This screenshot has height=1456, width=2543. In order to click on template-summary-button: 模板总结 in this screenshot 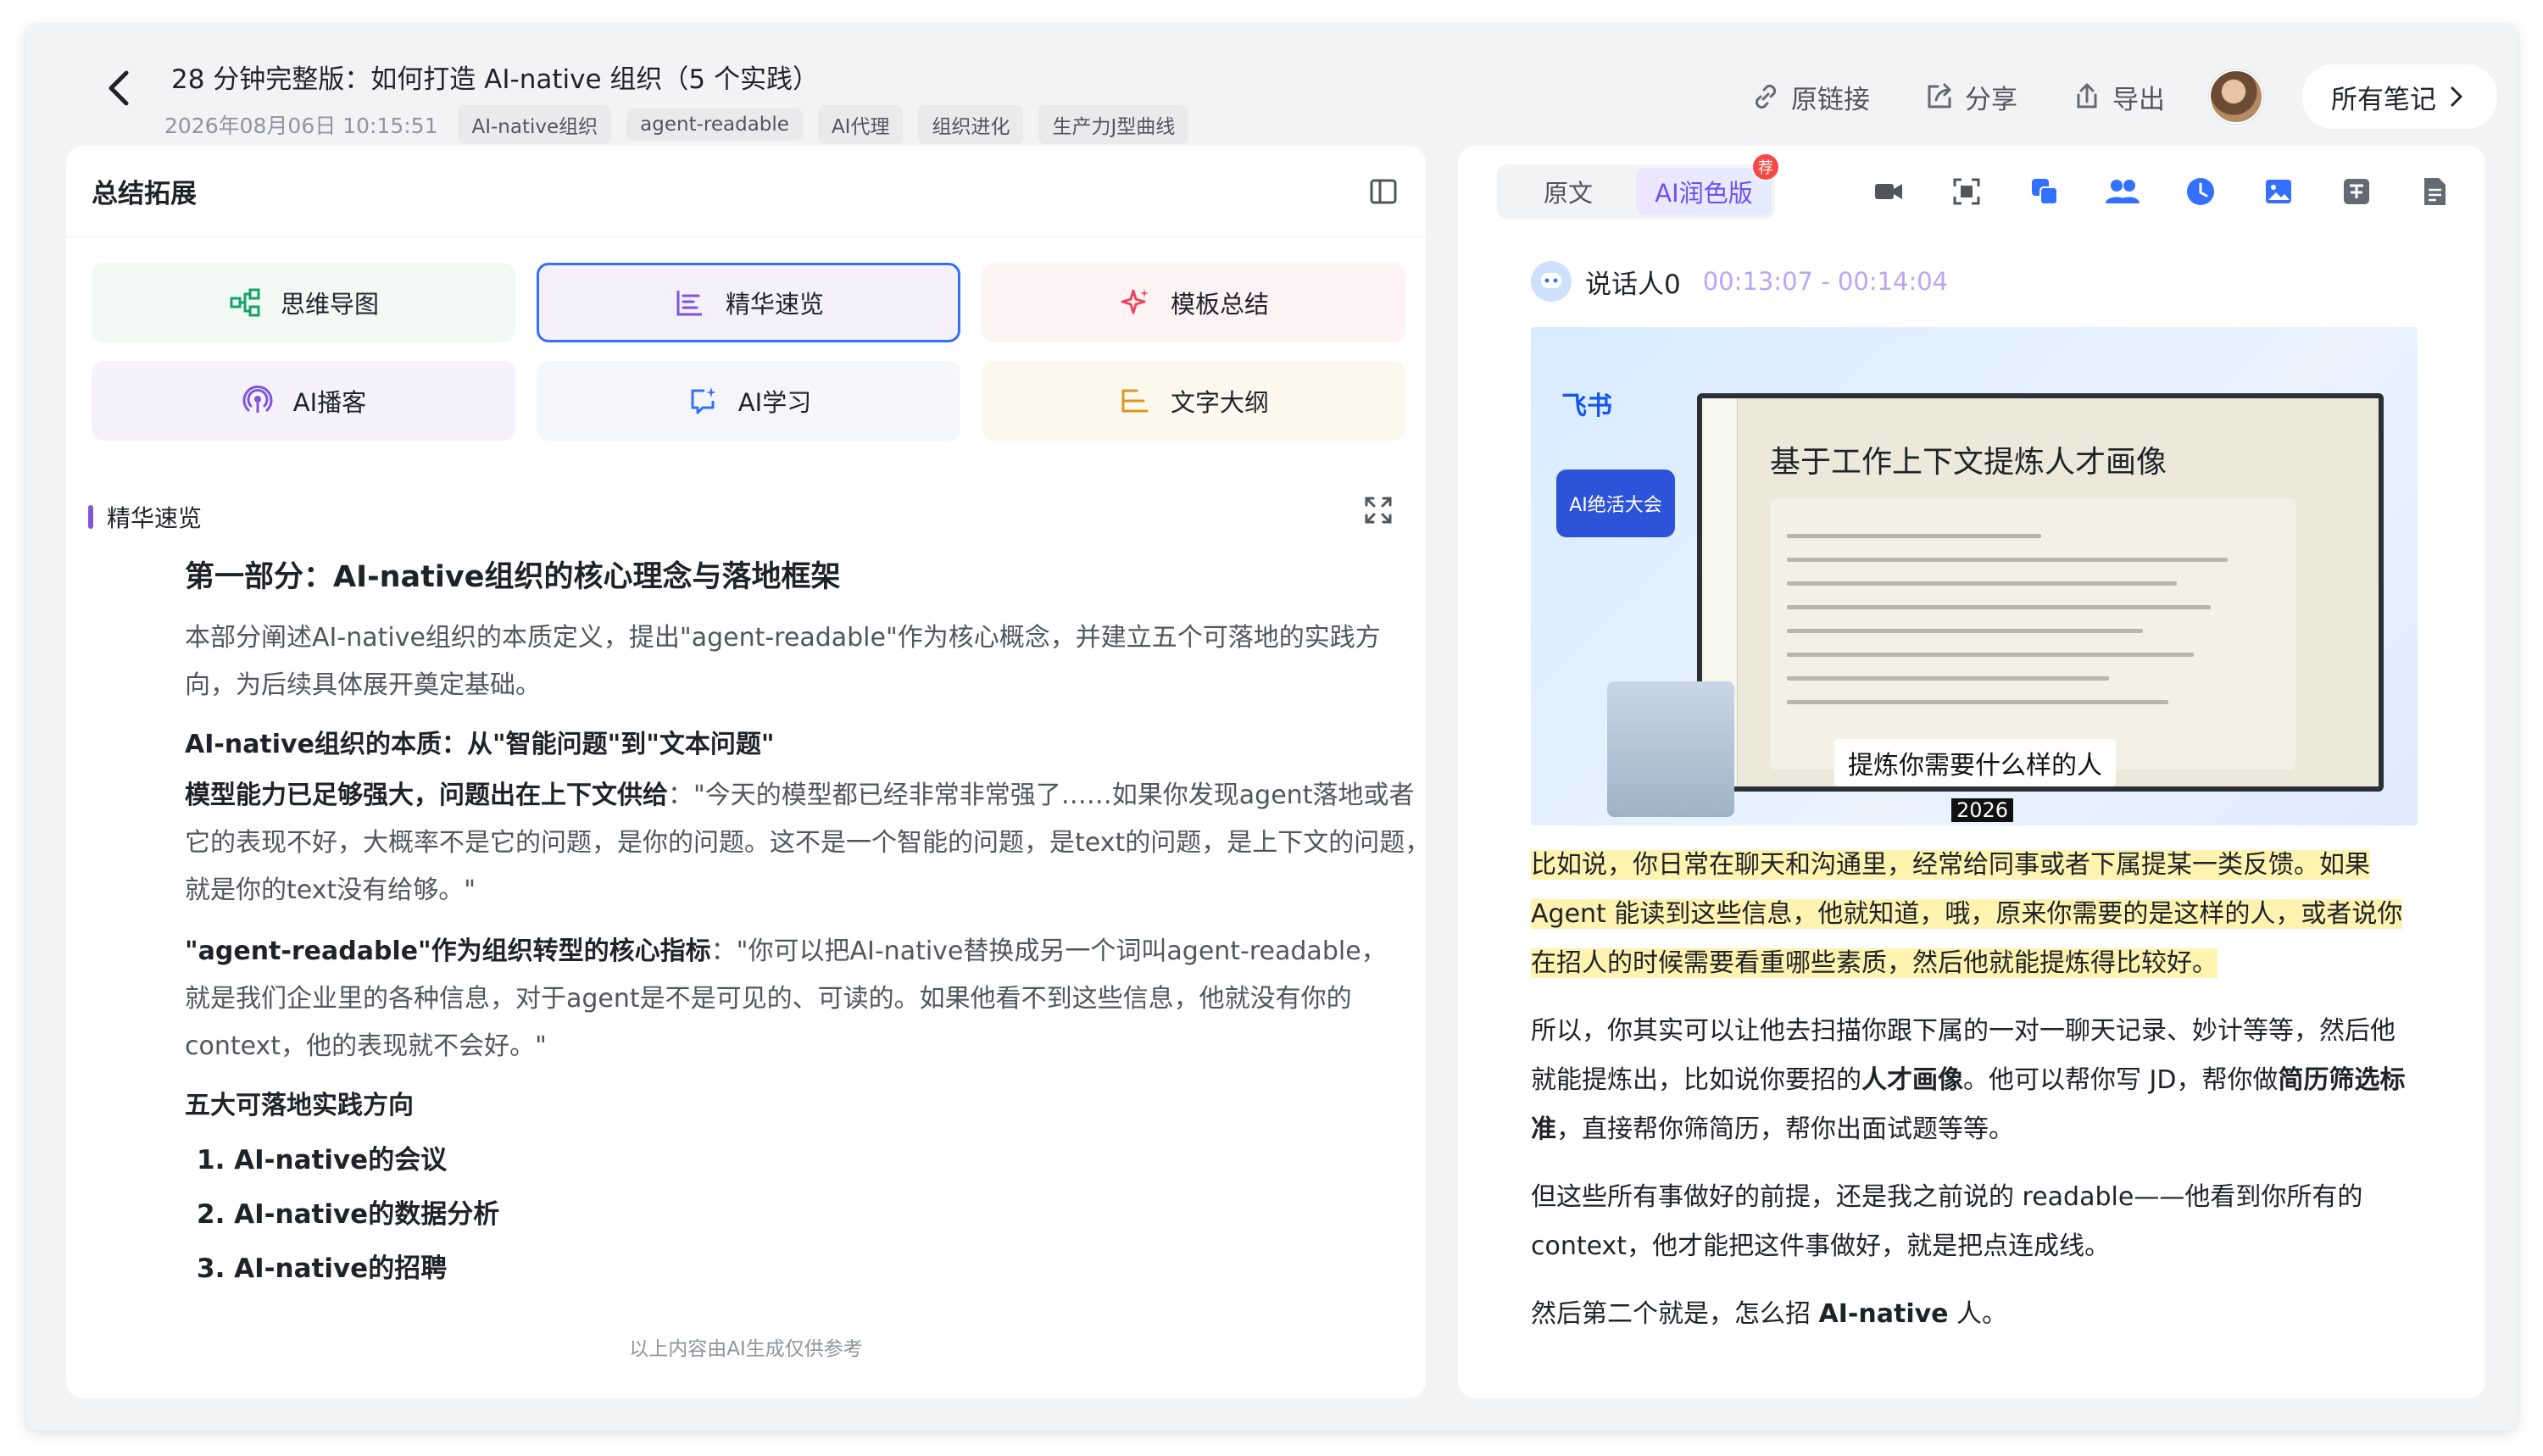, I will do `click(1193, 302)`.